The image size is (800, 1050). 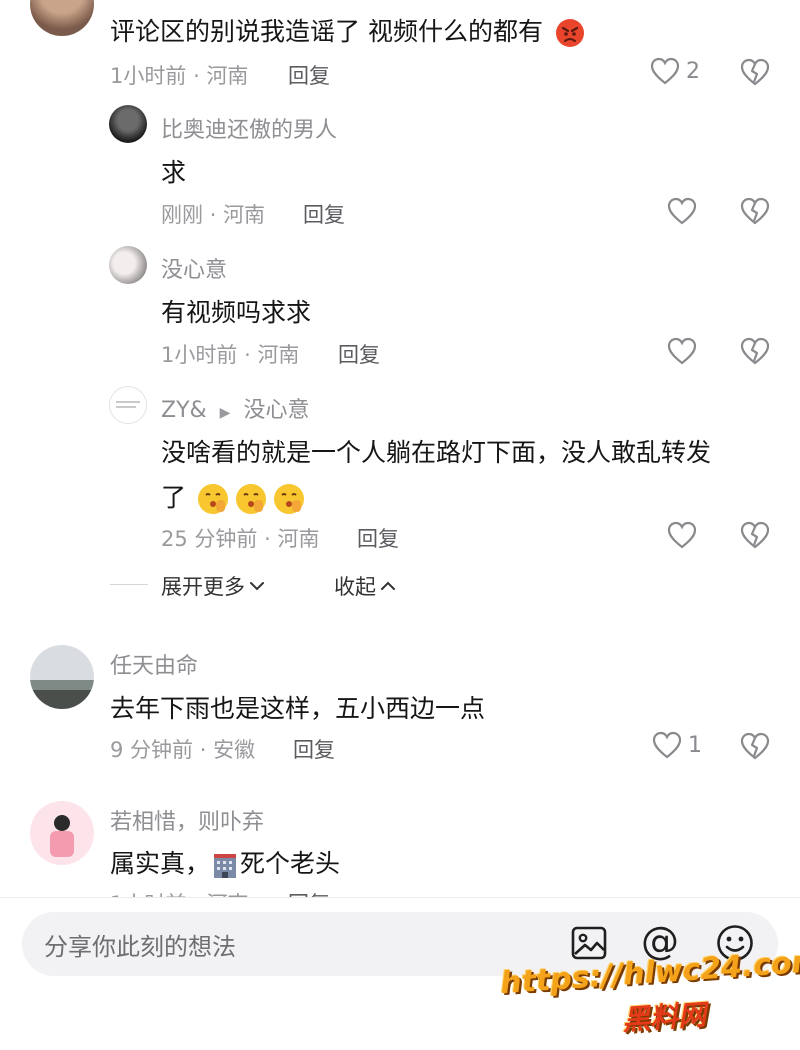 I want to click on comment-text-line2: 了, so click(x=233, y=497).